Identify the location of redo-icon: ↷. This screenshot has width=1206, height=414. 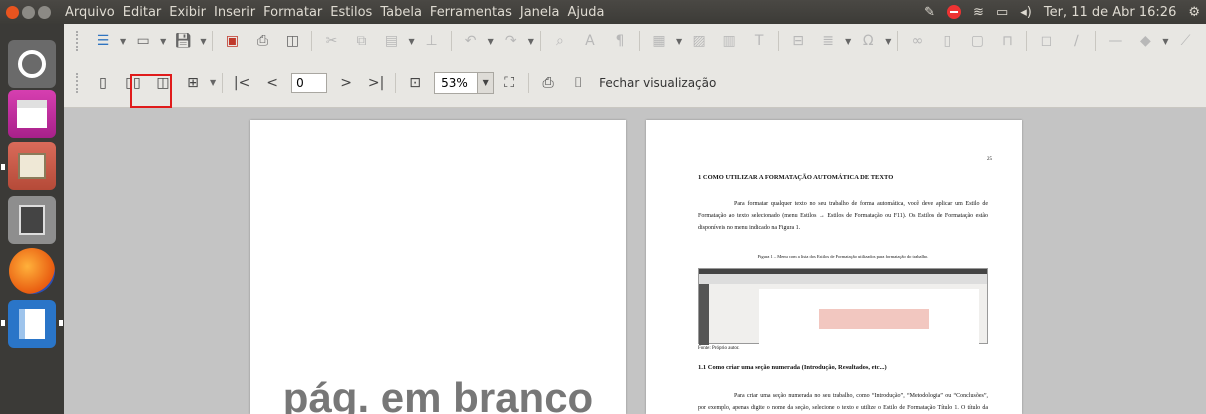
(511, 41).